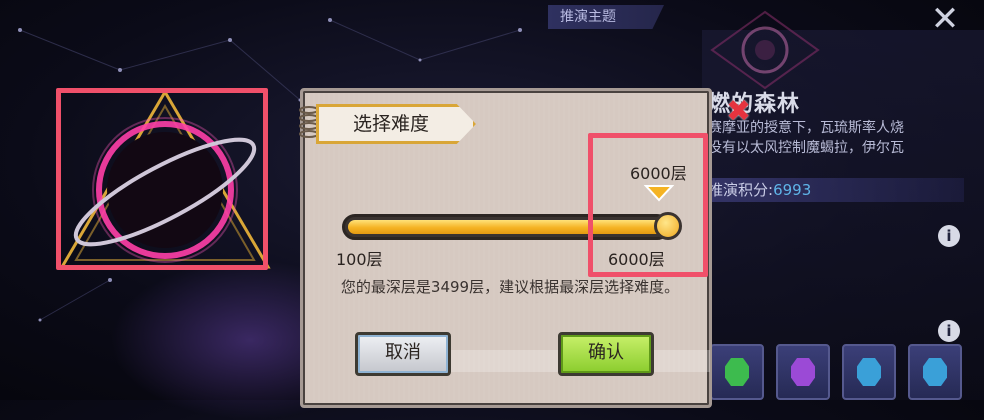 Image resolution: width=984 pixels, height=420 pixels. What do you see at coordinates (806, 138) in the screenshot?
I see `theme-description: 赛摩亚的授意下，瓦琉斯率人烧 没有以太风控制魔蝎拉，伊尔瓦` at bounding box center [806, 138].